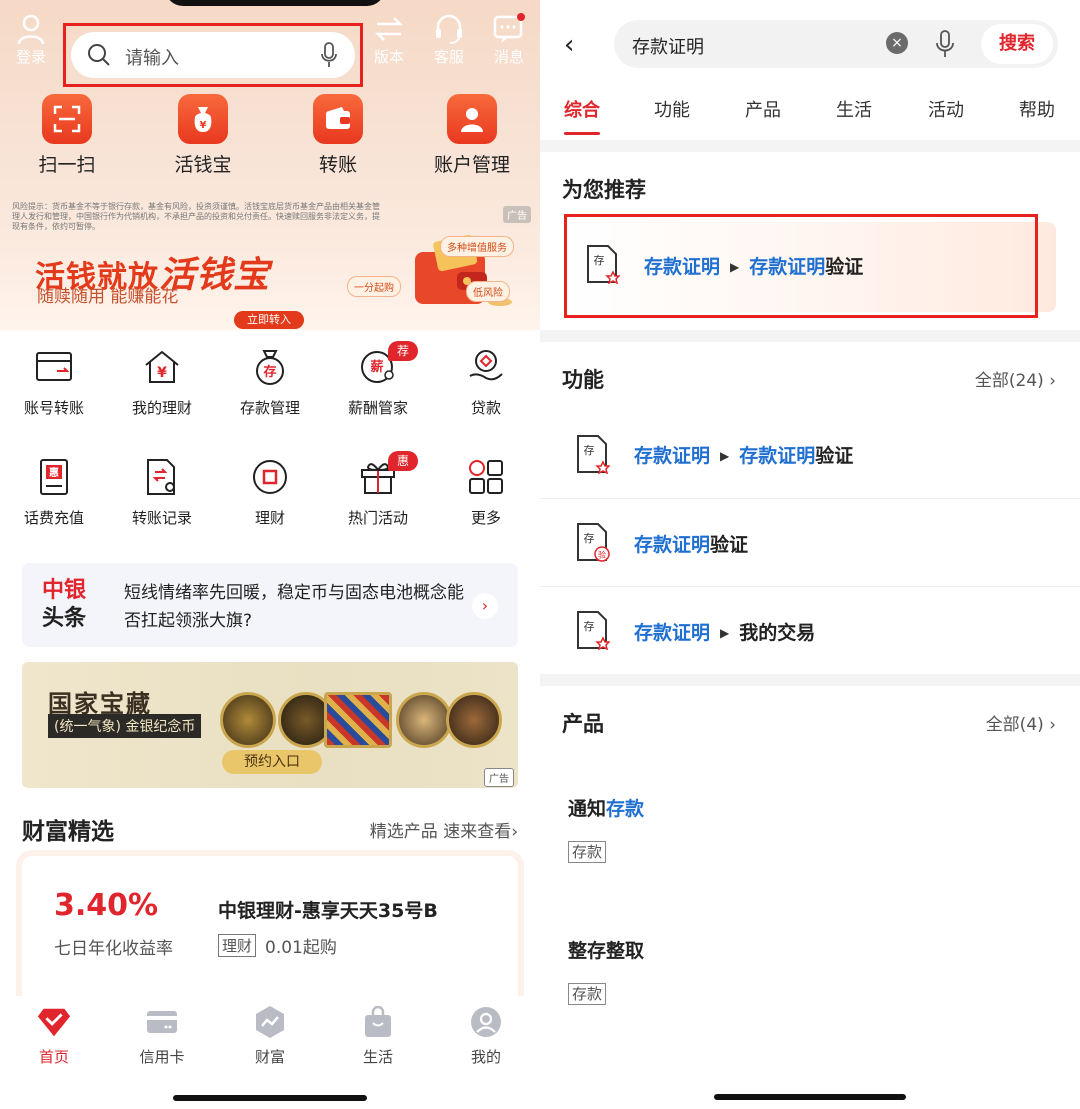 This screenshot has height=1109, width=1080. I want to click on grid-account-transfer: 账号转账, so click(54, 390).